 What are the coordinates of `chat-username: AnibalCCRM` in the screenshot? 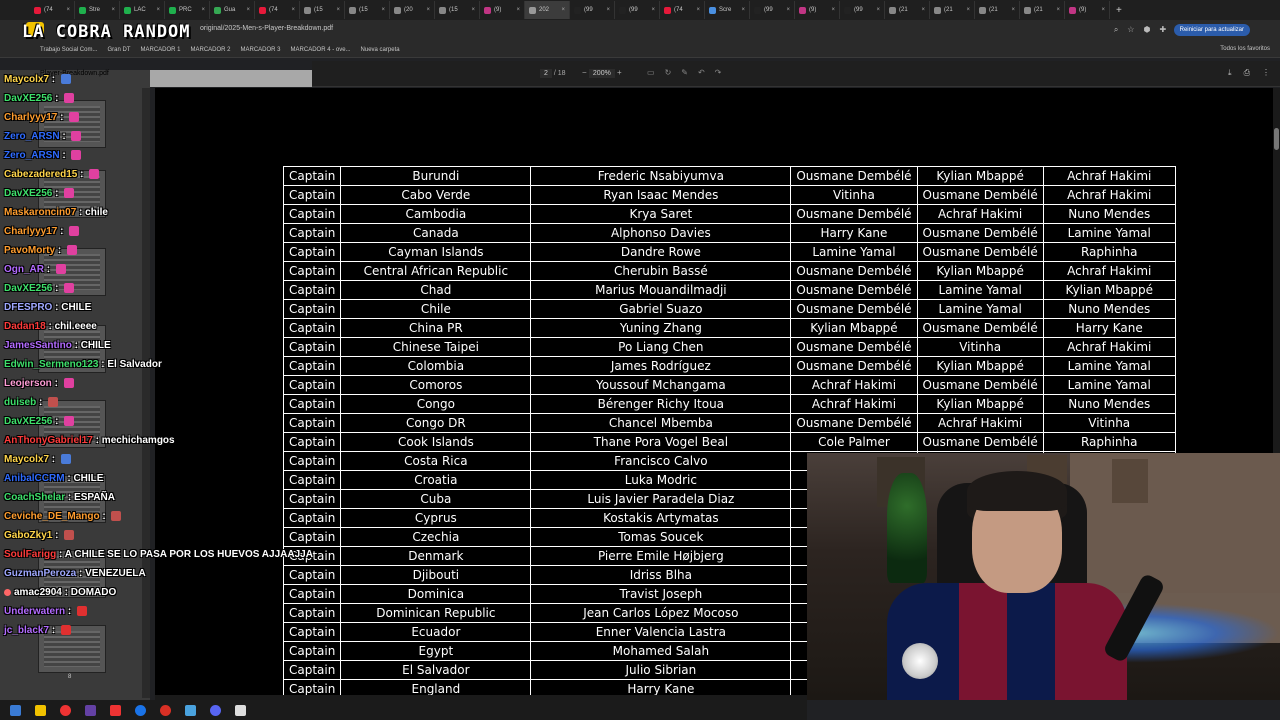 It's located at (34, 478).